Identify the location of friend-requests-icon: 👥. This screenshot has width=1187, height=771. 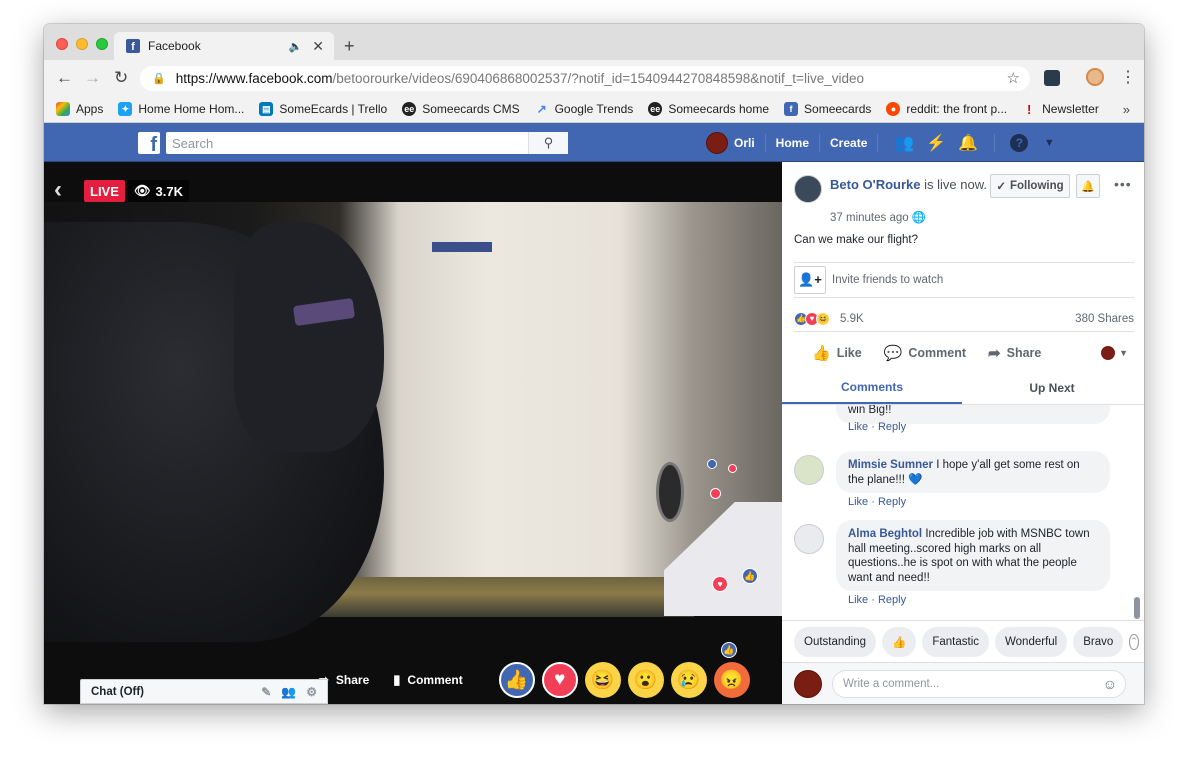
(904, 143).